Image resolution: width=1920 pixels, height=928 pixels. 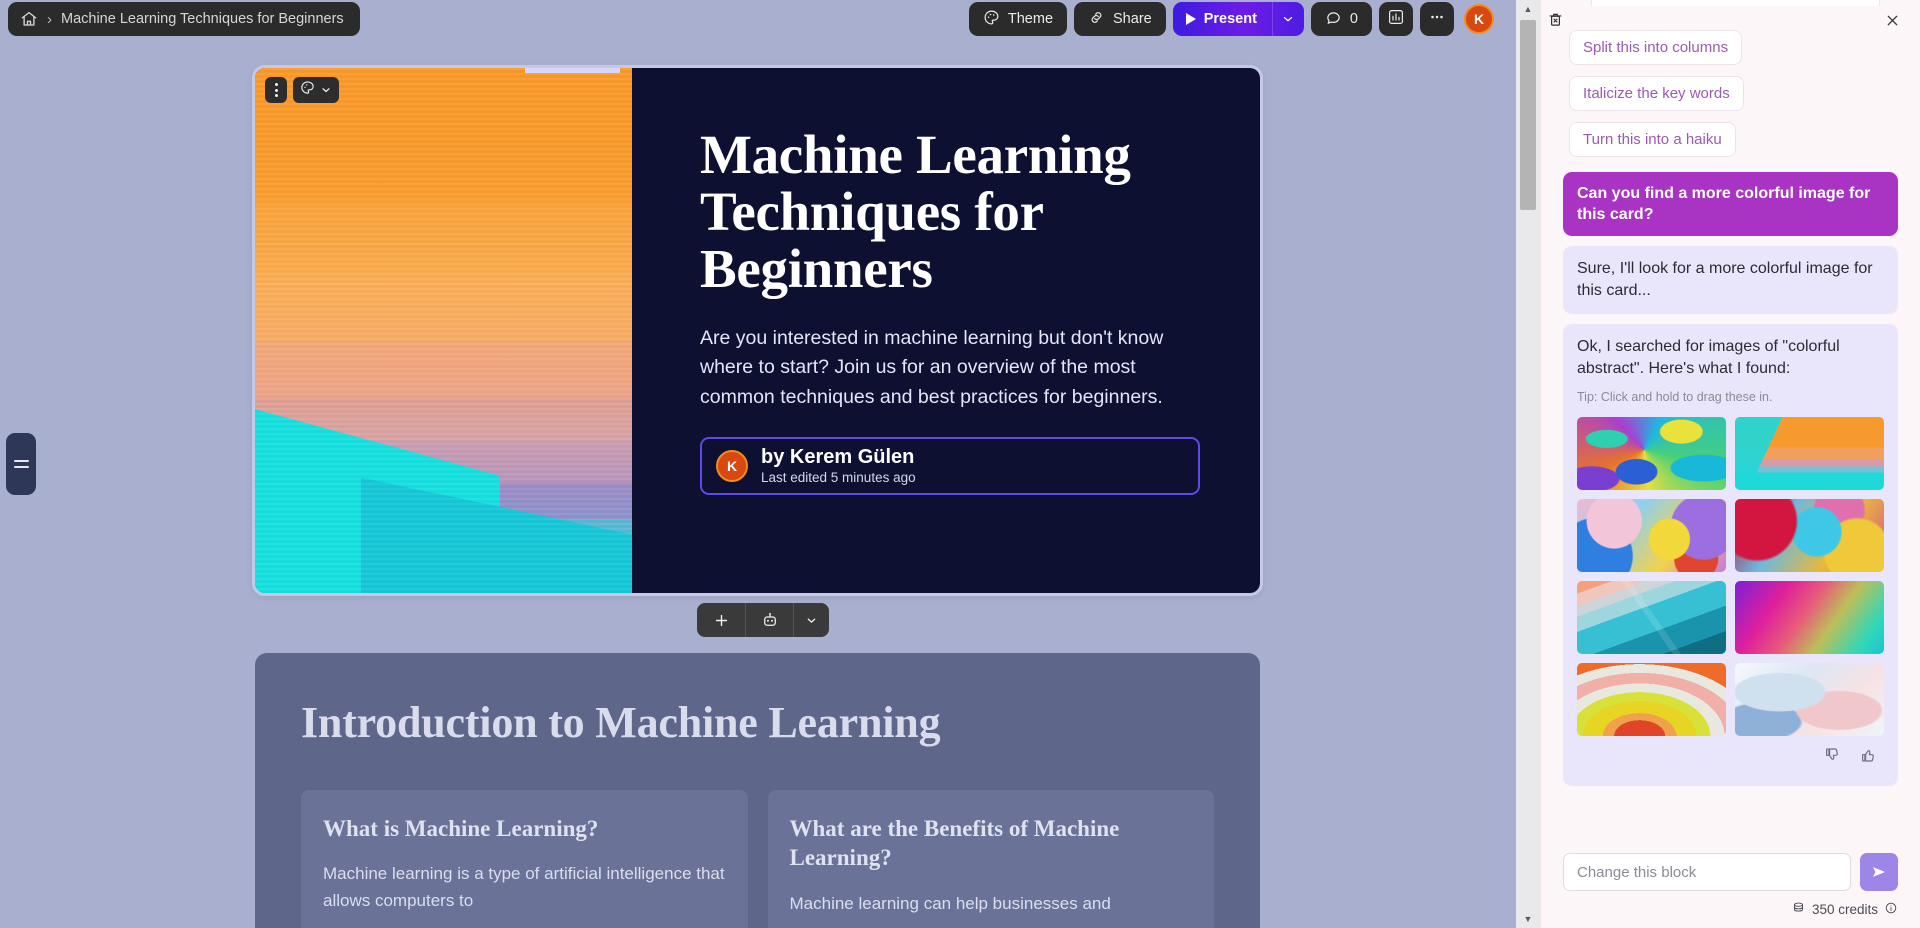 I want to click on close-icon, so click(x=1892, y=20).